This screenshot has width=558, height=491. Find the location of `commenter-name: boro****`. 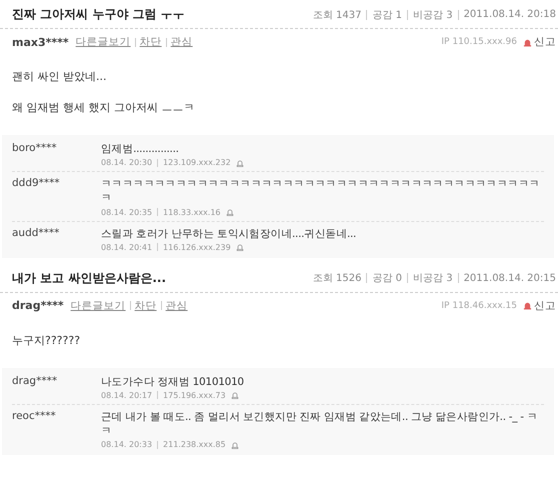

commenter-name: boro**** is located at coordinates (35, 149).